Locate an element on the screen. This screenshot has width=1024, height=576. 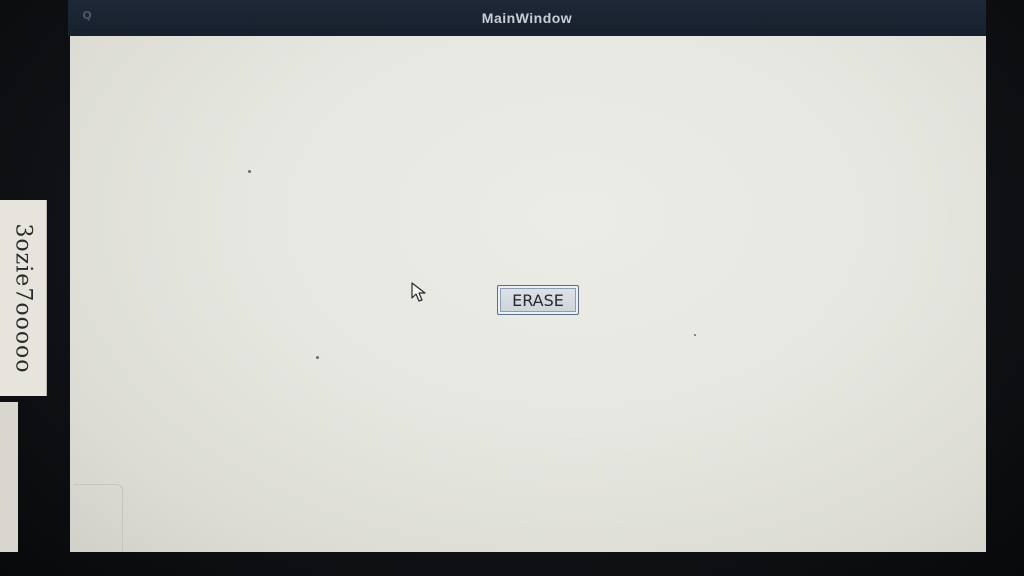
window-title: MainWindow is located at coordinates (527, 18).